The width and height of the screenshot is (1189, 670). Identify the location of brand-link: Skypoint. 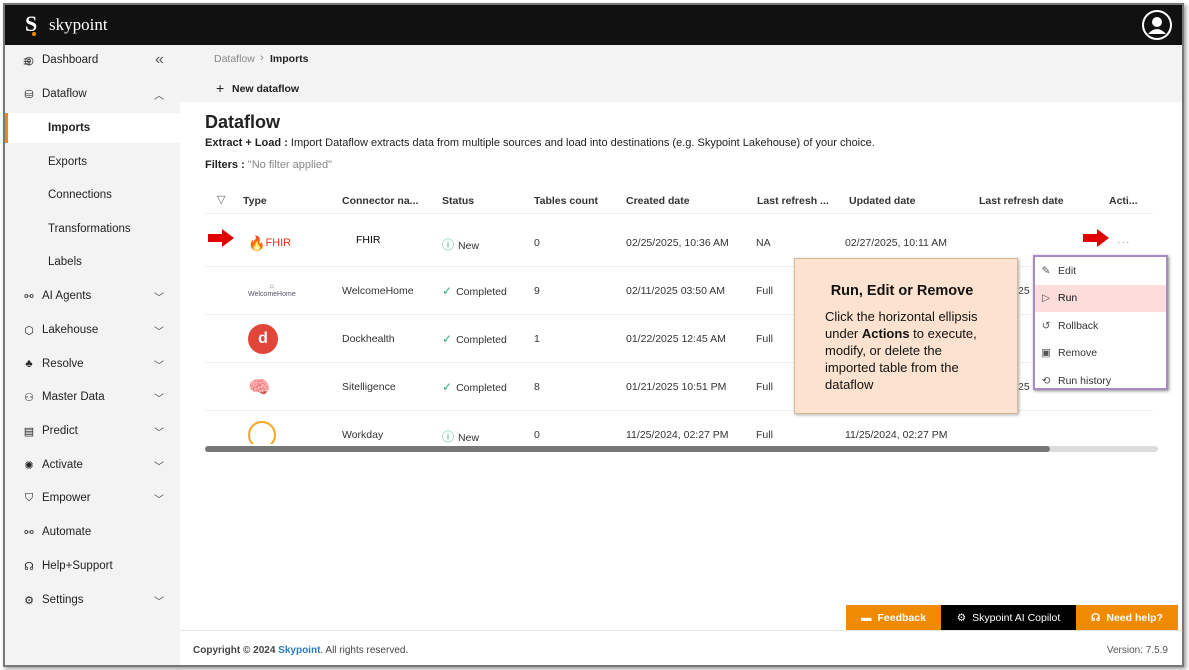
(299, 650).